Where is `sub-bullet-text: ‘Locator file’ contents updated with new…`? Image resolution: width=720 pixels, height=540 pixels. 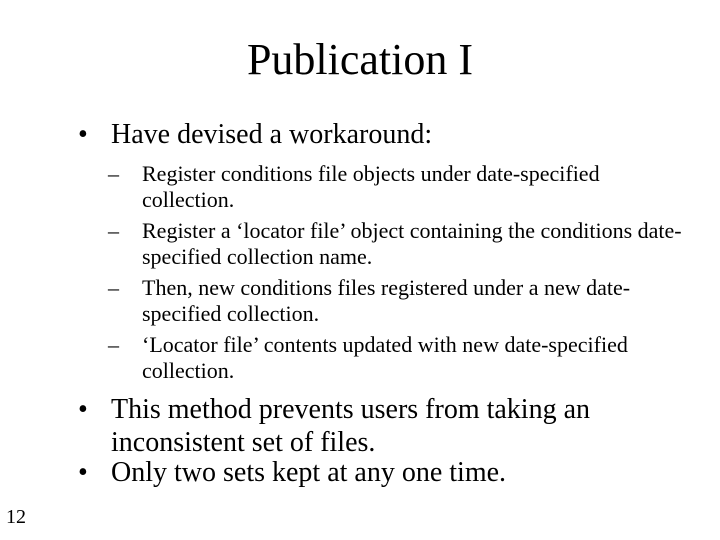 sub-bullet-text: ‘Locator file’ contents updated with new… is located at coordinates (385, 357).